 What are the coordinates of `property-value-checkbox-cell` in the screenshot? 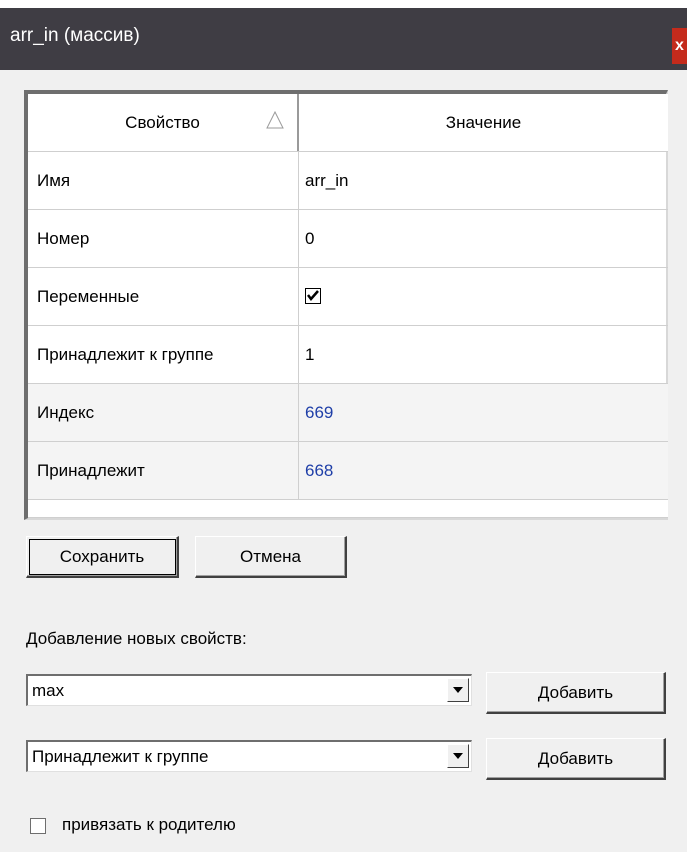 It's located at (483, 296).